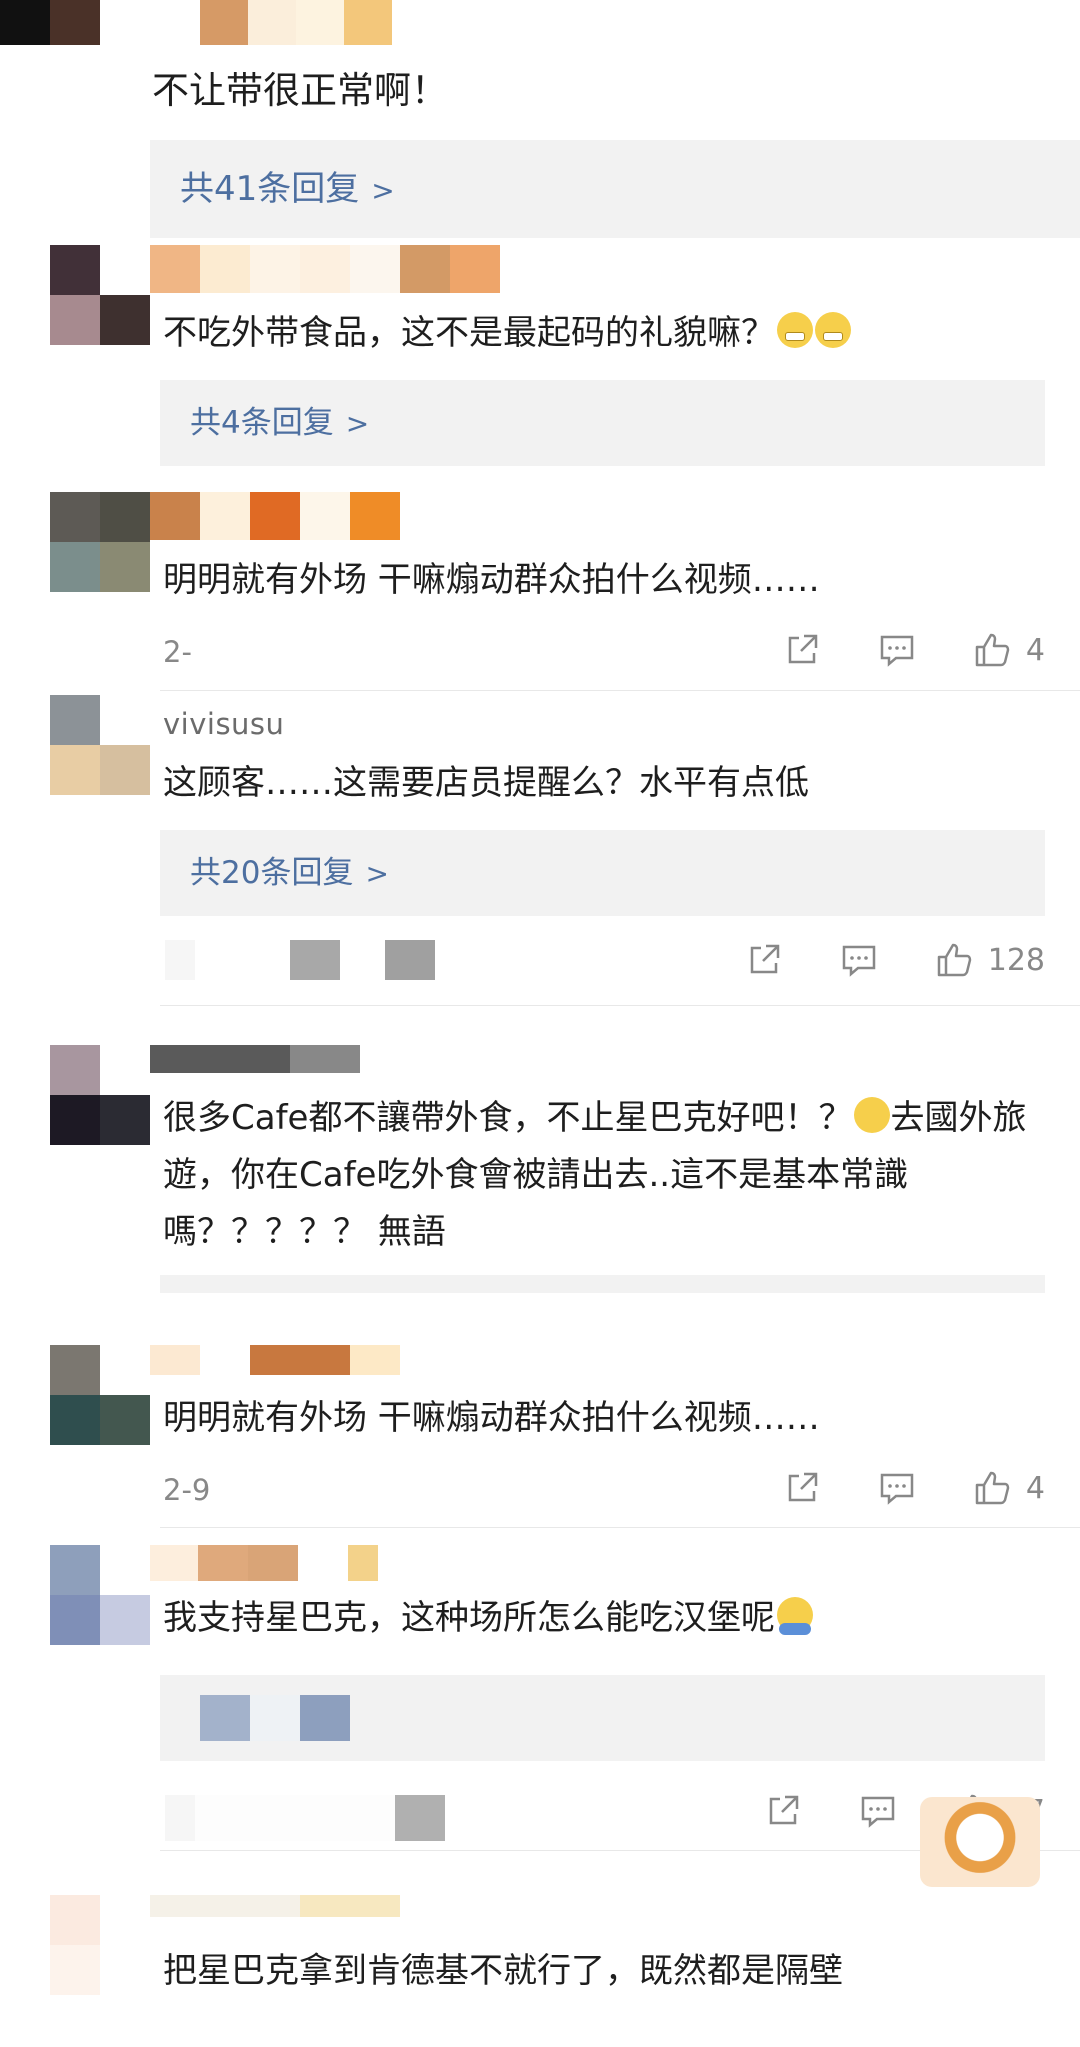  Describe the element at coordinates (187, 1490) in the screenshot. I see `comment-date: 2-9` at that location.